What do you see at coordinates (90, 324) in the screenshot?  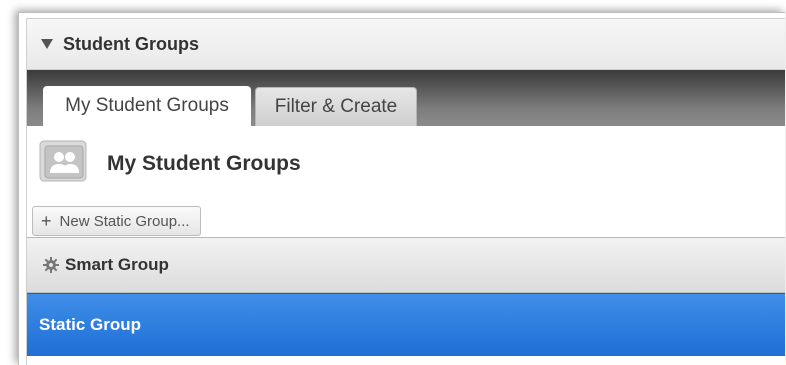 I see `group-row-label: Static Group` at bounding box center [90, 324].